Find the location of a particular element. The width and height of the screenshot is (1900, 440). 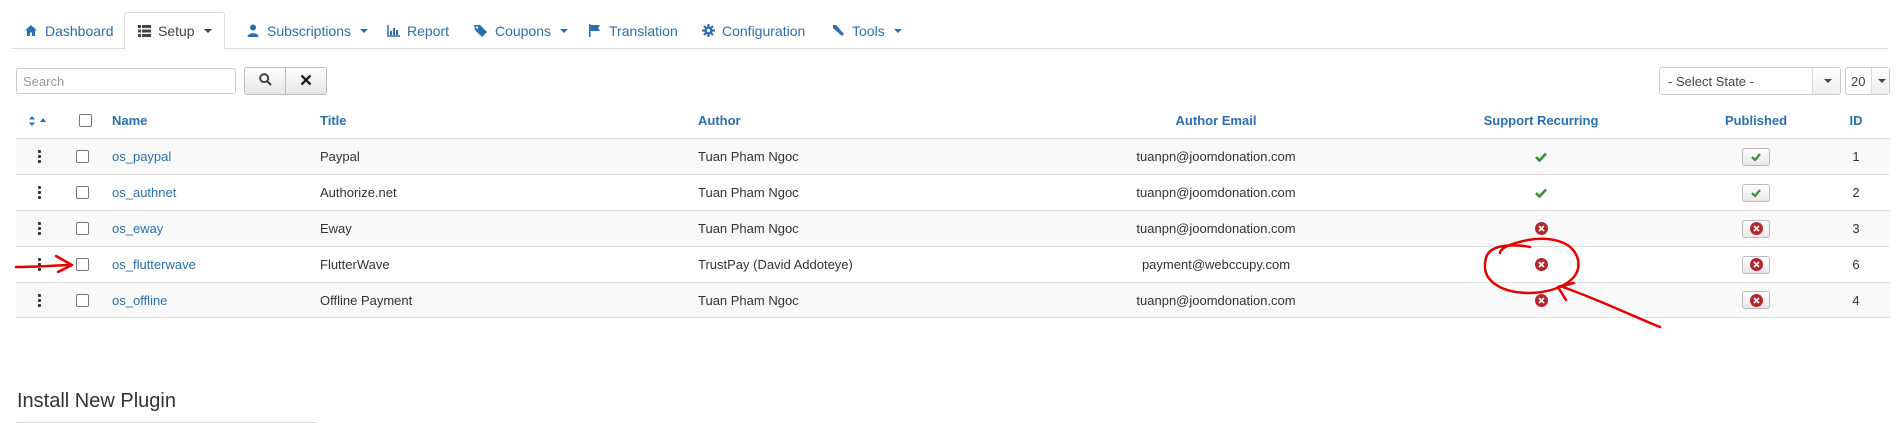

plugin-title: FlutterWave is located at coordinates (355, 264).